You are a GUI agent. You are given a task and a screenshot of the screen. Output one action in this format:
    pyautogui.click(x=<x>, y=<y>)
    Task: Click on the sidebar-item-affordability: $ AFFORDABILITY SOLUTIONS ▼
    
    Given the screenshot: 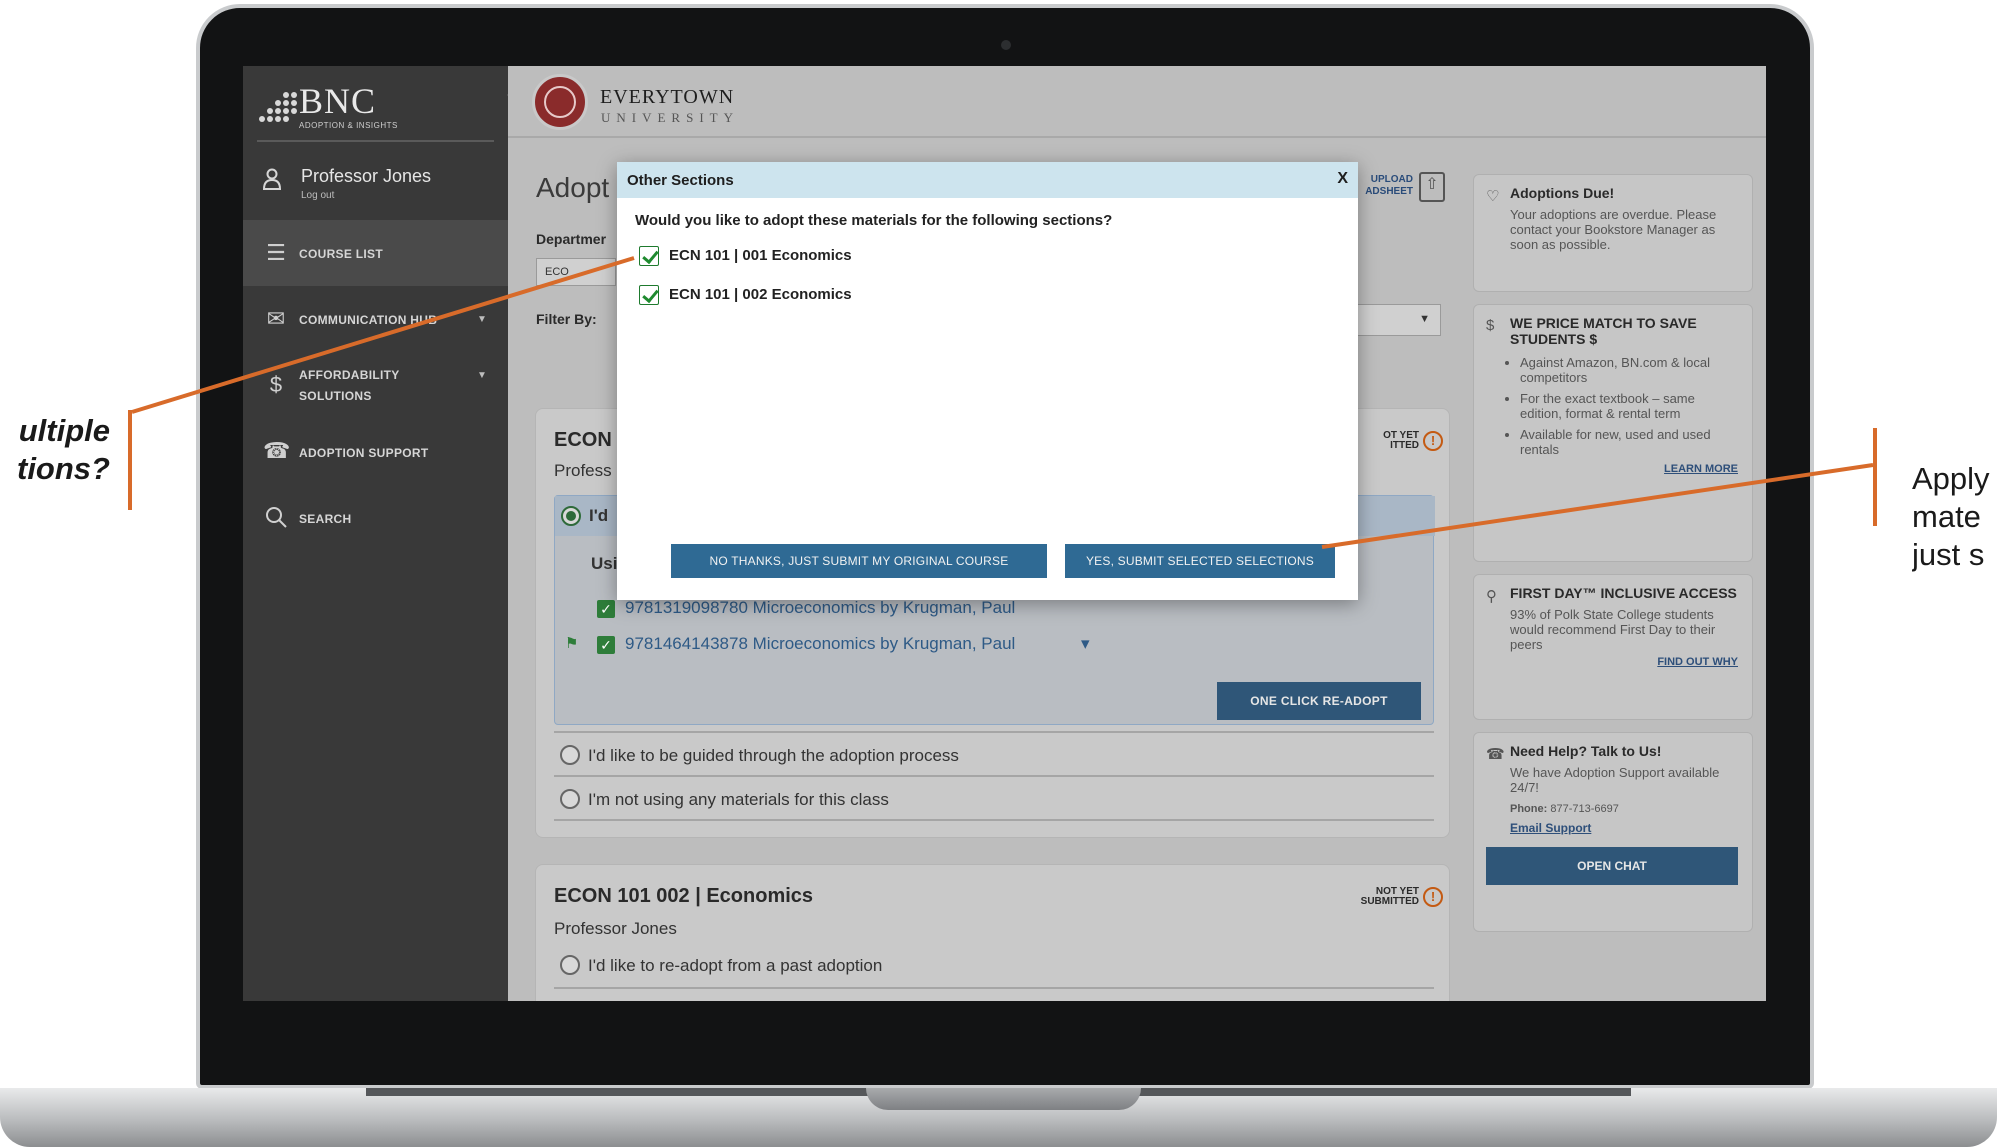 What is the action you would take?
    pyautogui.click(x=375, y=385)
    